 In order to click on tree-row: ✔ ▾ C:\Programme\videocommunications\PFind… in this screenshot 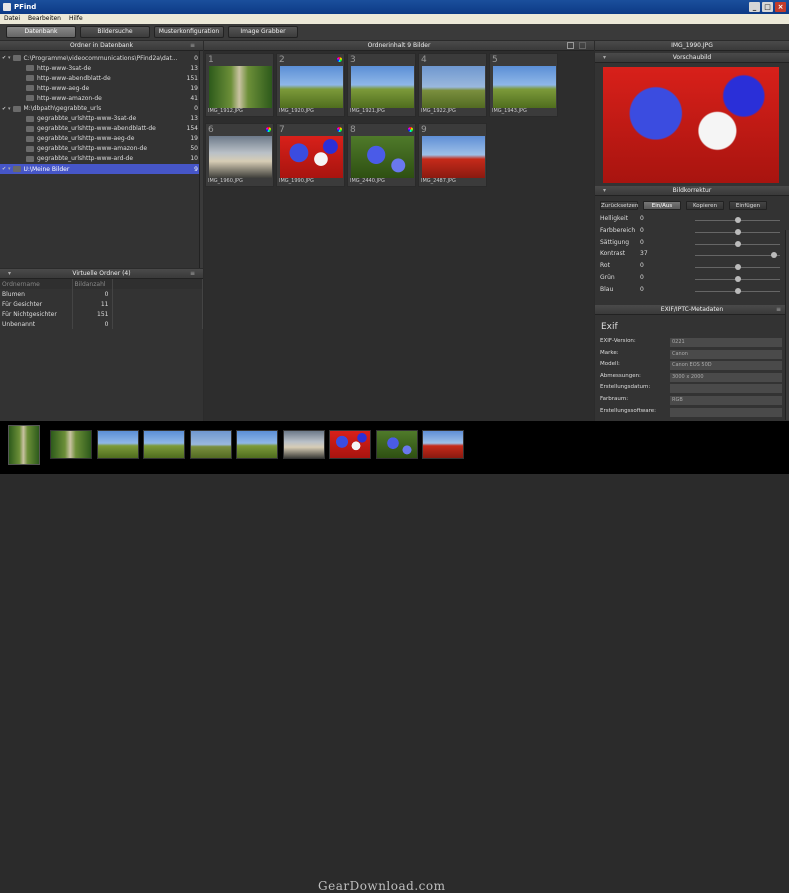, I will do `click(101, 58)`.